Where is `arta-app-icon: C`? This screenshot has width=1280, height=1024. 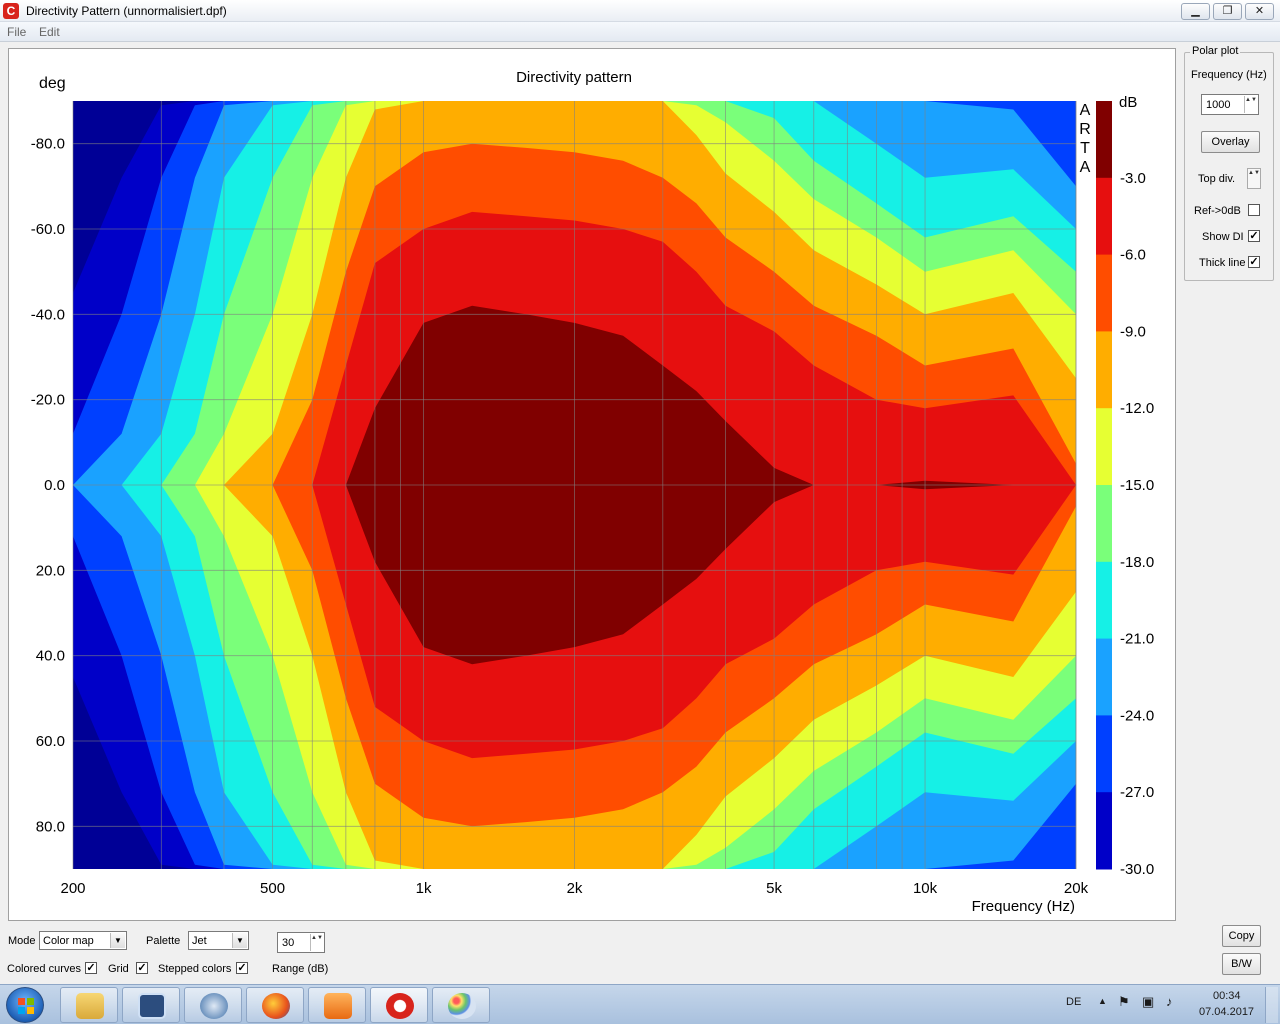
arta-app-icon: C is located at coordinates (11, 11).